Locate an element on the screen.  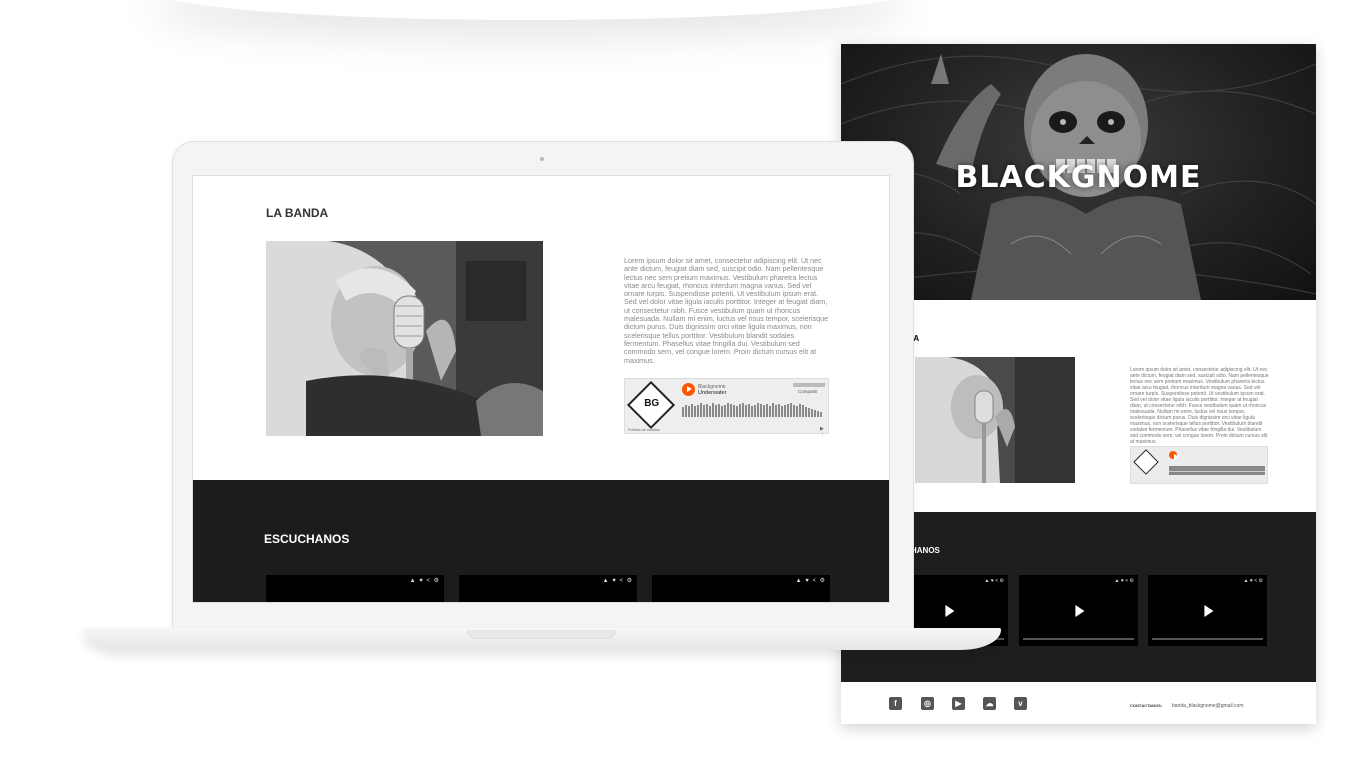
page-video-2: ▲ ♥ < ⚙ is located at coordinates (1078, 610).